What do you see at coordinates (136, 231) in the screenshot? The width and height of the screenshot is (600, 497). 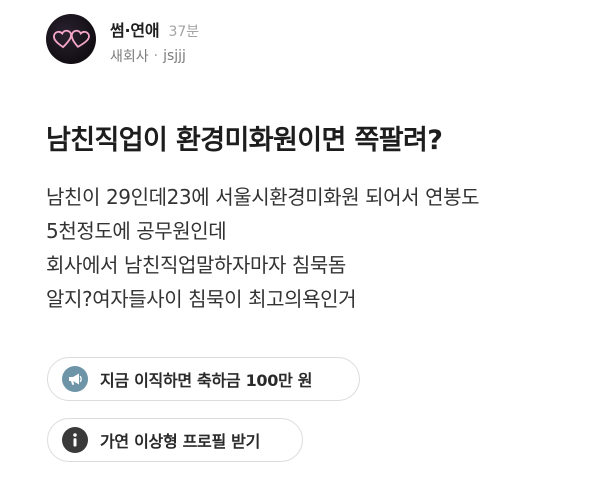 I see `body-line: 5천정도에 공무원인데` at bounding box center [136, 231].